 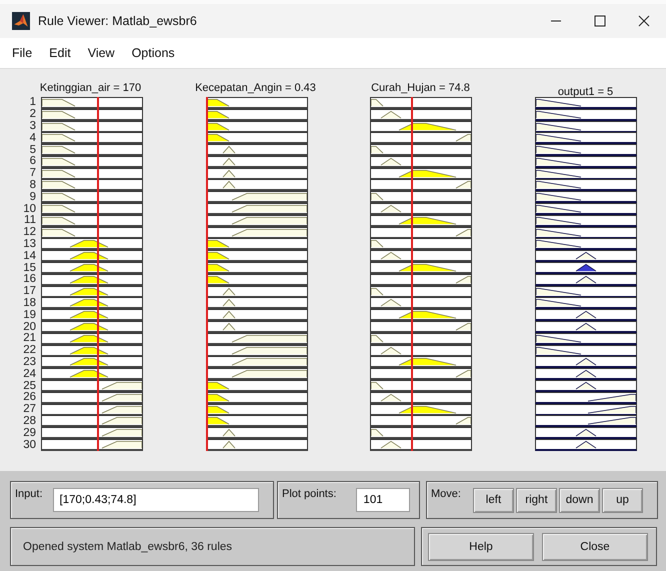 What do you see at coordinates (536, 500) in the screenshot?
I see `move-button: right` at bounding box center [536, 500].